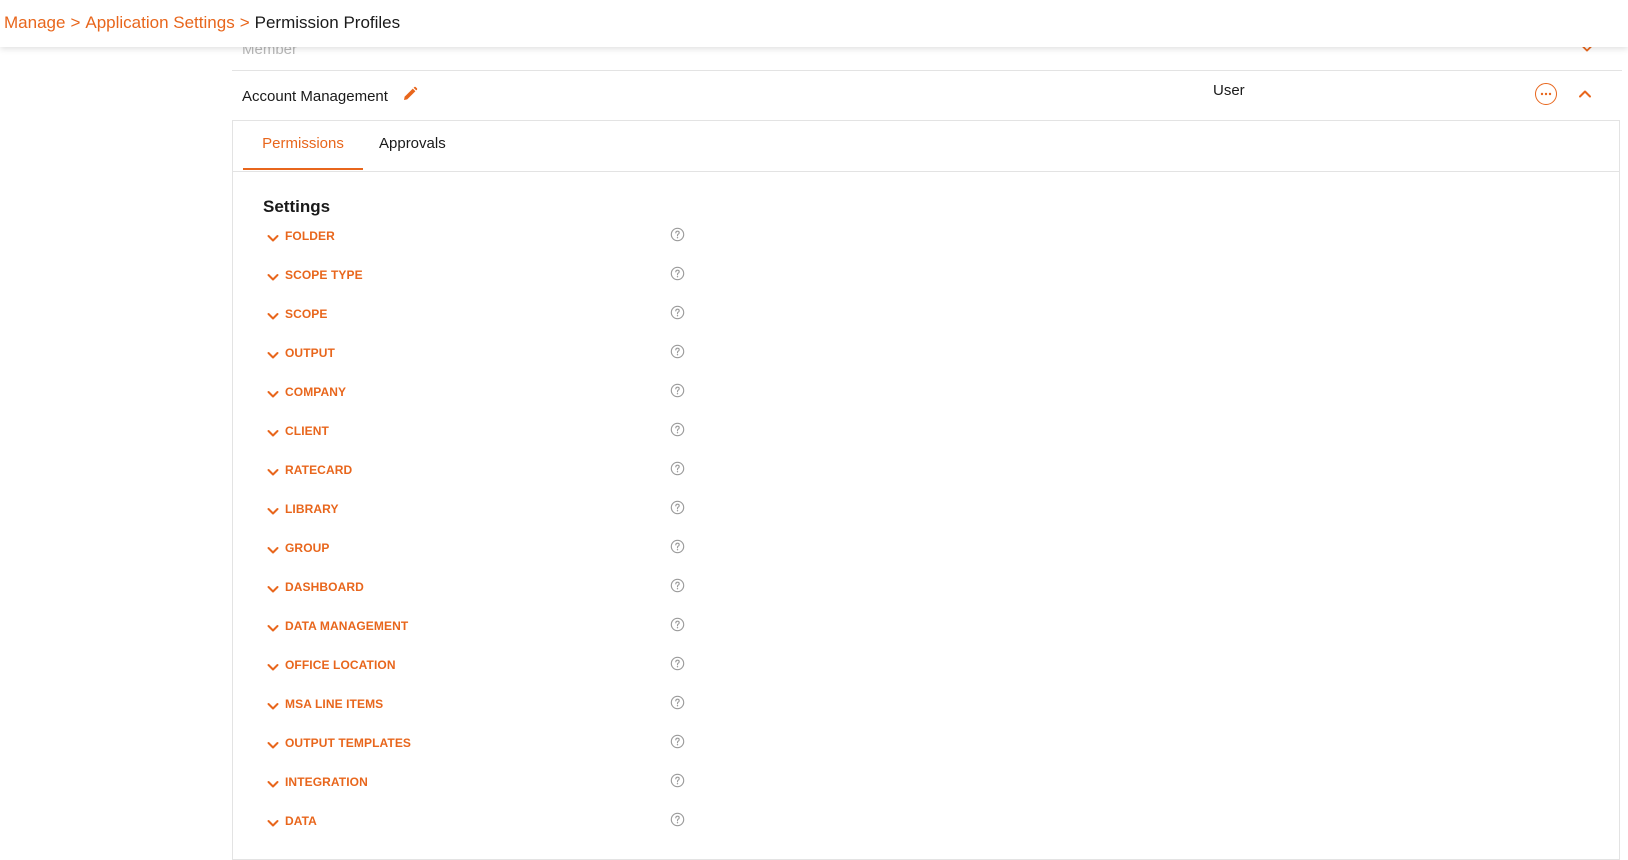 This screenshot has height=860, width=1628. Describe the element at coordinates (310, 236) in the screenshot. I see `permission-setting-label: FOLDER` at that location.